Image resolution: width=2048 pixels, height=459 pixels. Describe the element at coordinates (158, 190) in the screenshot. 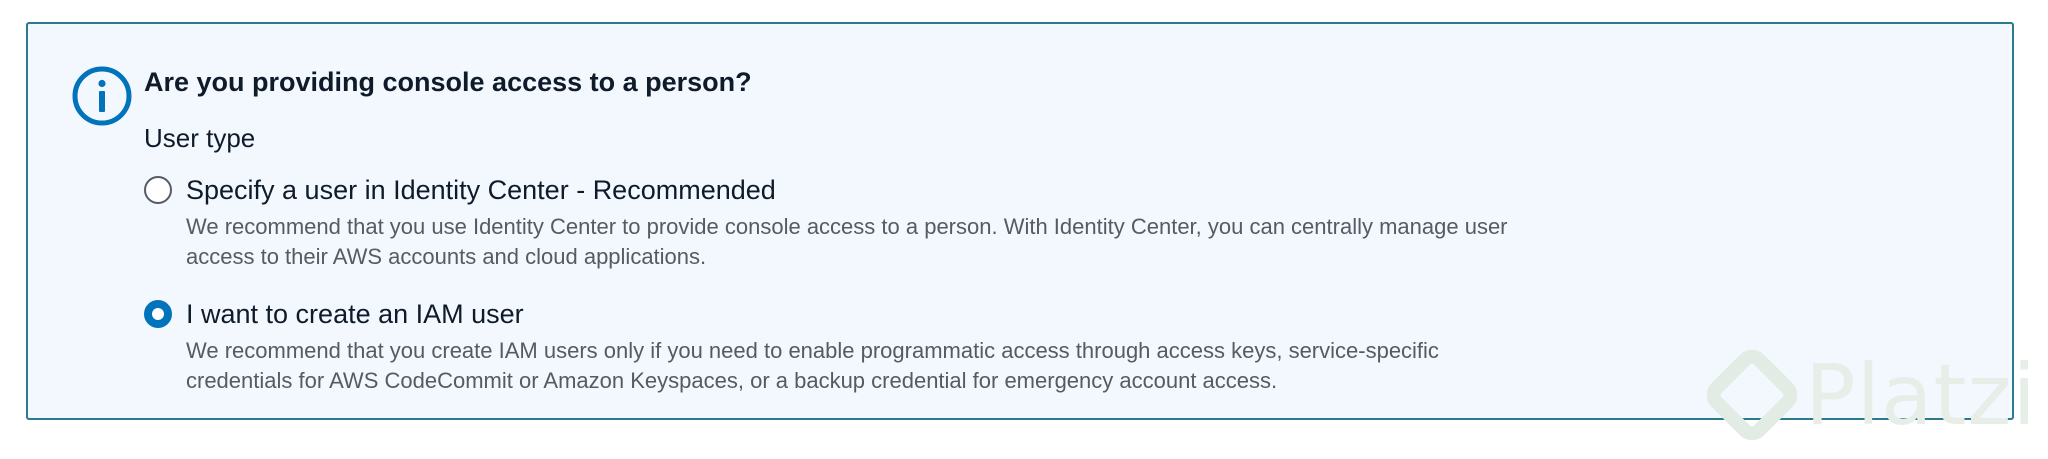

I see `radio-button-identity-center` at that location.